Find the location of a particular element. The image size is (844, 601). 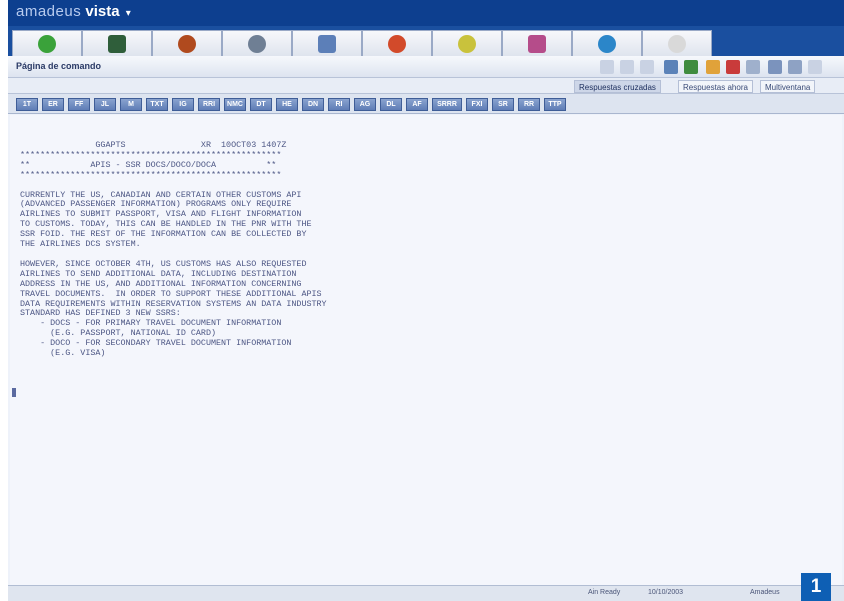

document-icon is located at coordinates (537, 43).